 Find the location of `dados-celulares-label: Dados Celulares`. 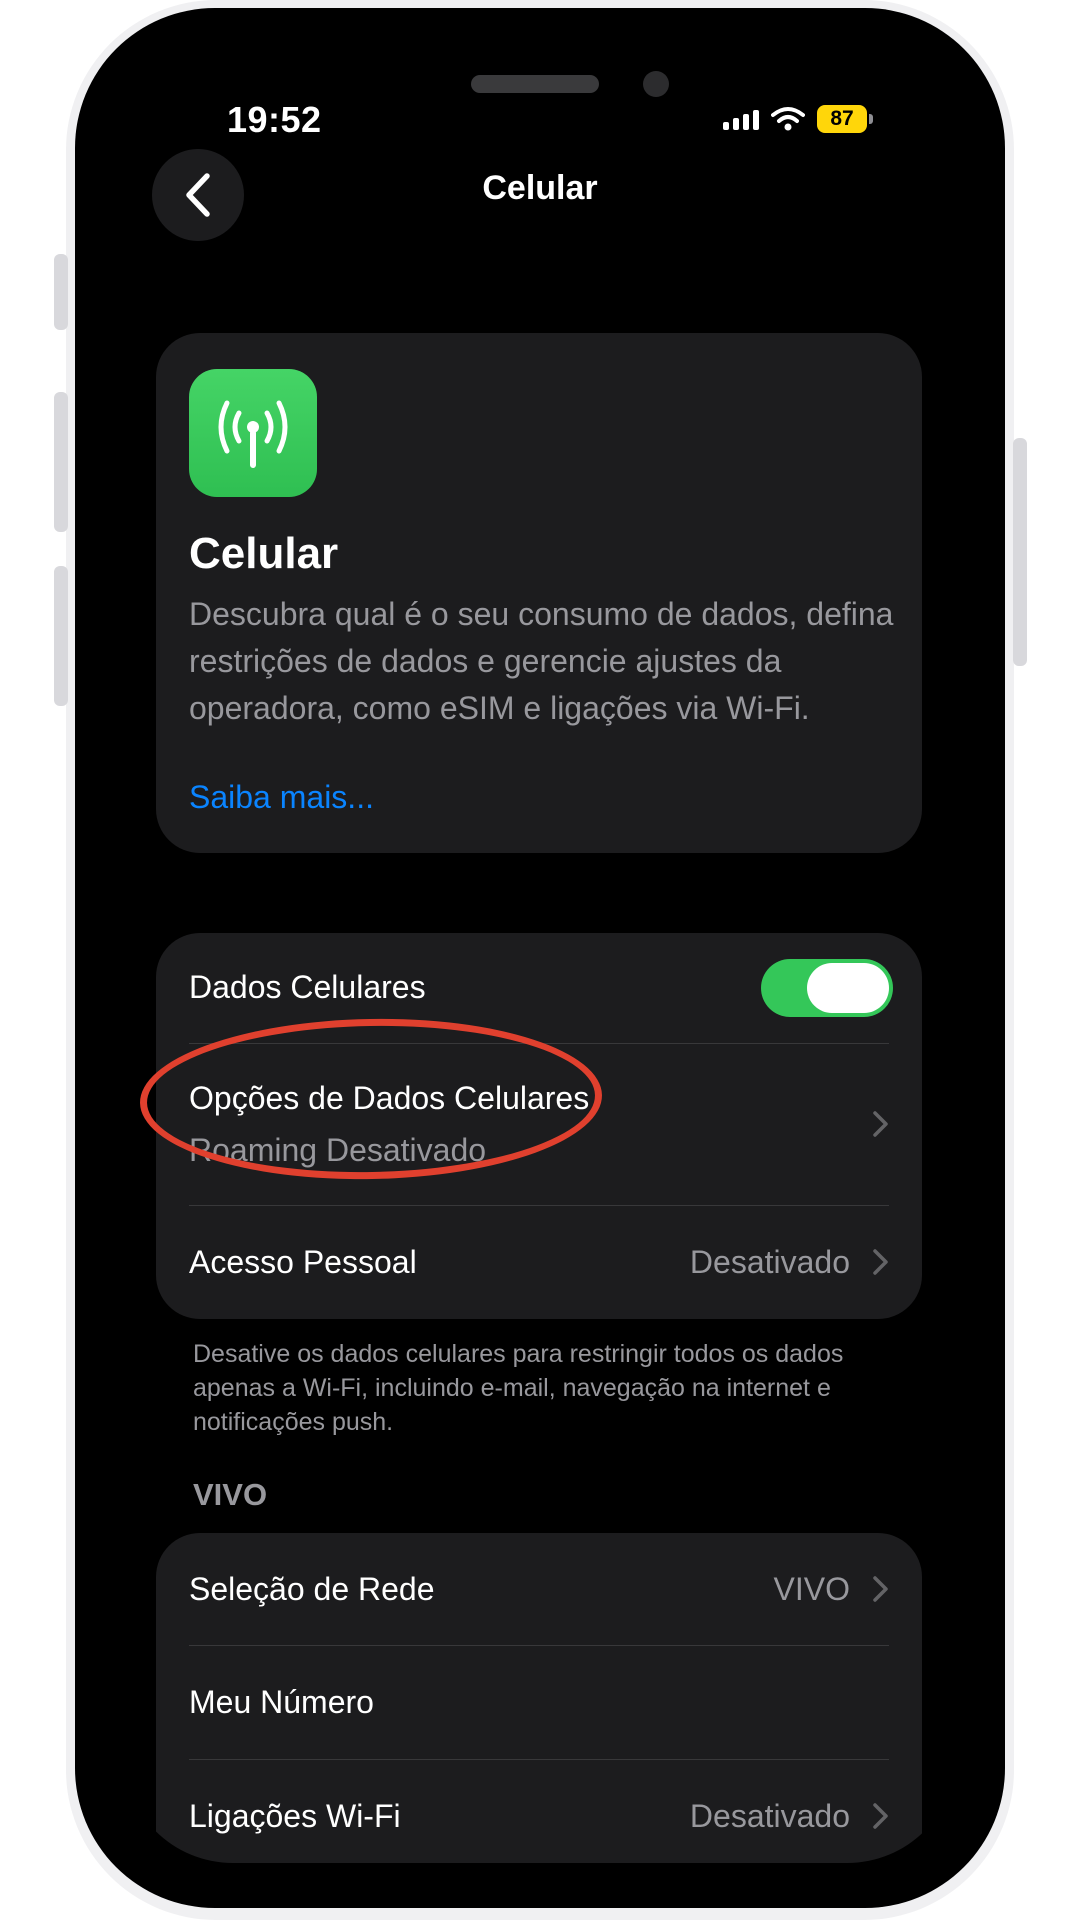

dados-celulares-label: Dados Celulares is located at coordinates (307, 987).